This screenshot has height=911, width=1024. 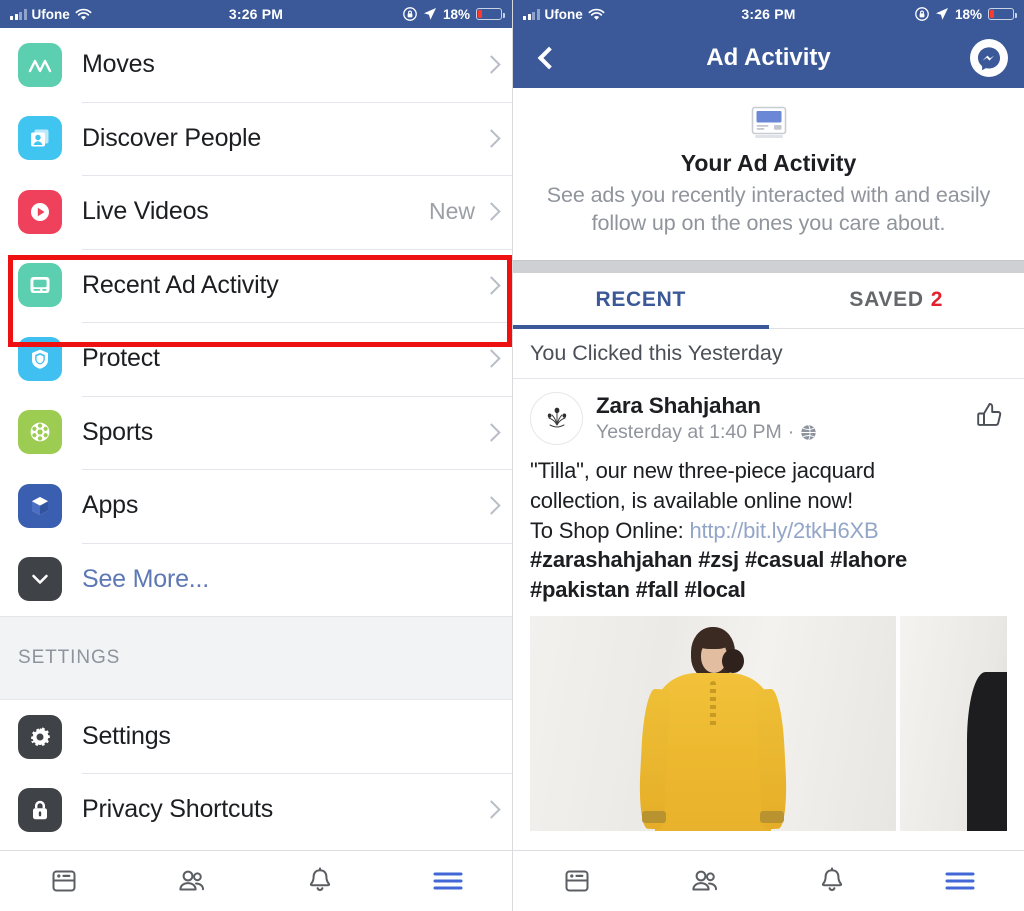 I want to click on model-hair-bun, so click(x=733, y=661).